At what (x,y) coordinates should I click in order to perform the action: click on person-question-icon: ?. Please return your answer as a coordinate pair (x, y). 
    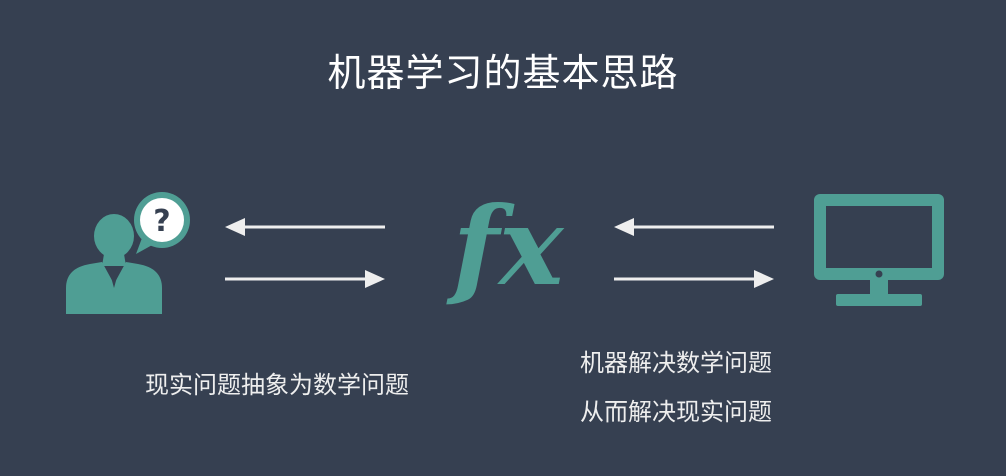
    Looking at the image, I should click on (128, 253).